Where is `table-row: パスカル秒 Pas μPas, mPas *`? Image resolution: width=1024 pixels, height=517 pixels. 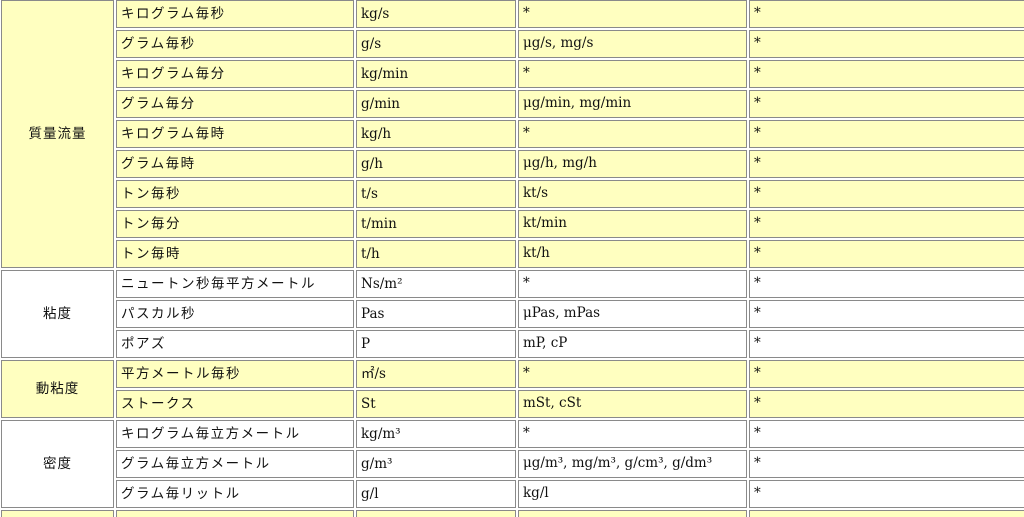
table-row: パスカル秒 Pas μPas, mPas * is located at coordinates (512, 314).